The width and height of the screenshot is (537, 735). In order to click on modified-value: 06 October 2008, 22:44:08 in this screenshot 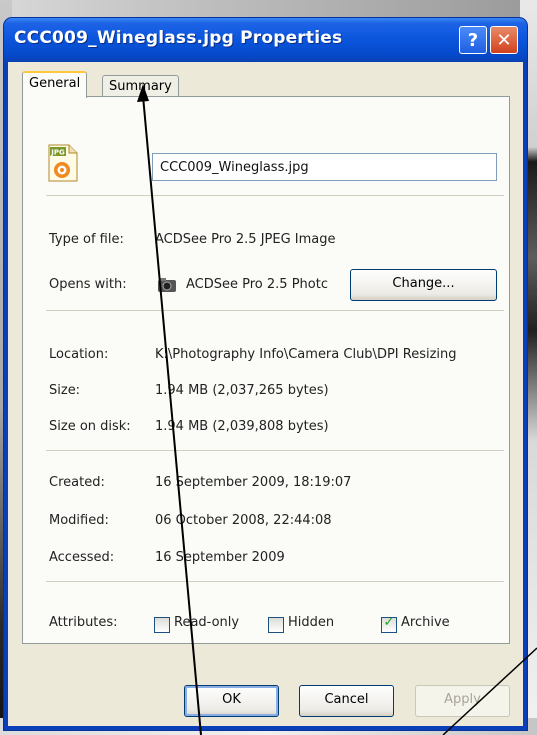, I will do `click(243, 520)`.